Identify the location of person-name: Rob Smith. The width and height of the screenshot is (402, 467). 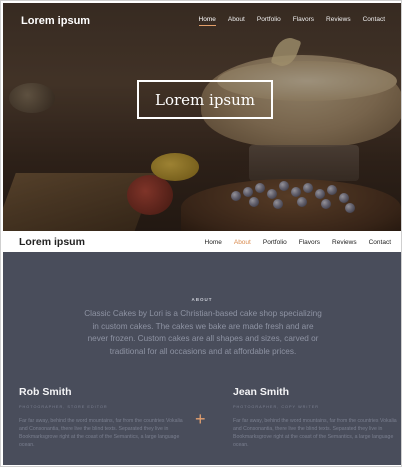
(45, 392).